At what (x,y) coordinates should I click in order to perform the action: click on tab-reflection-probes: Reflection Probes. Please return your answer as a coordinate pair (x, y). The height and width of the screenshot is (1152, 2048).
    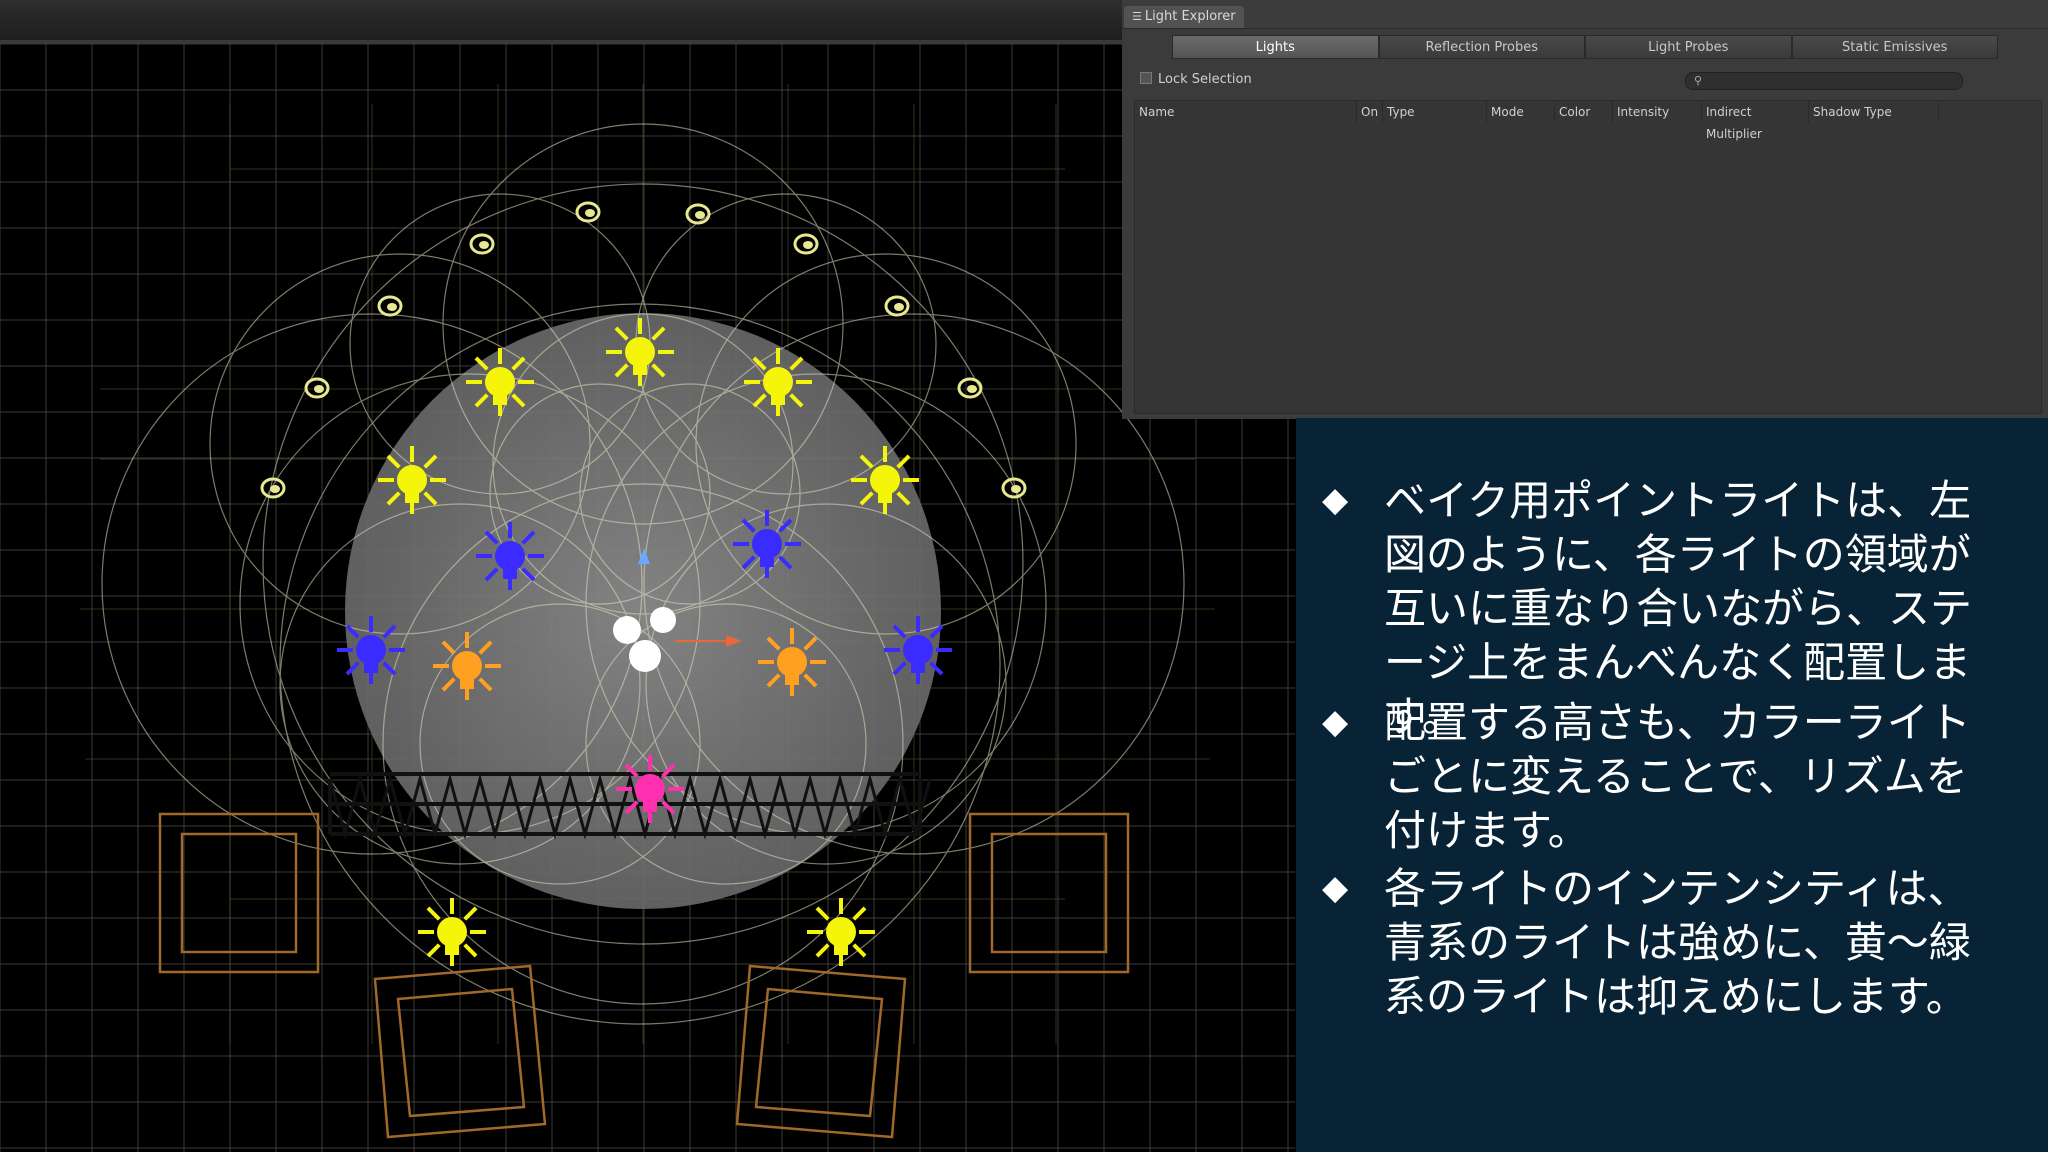
    Looking at the image, I should click on (1481, 47).